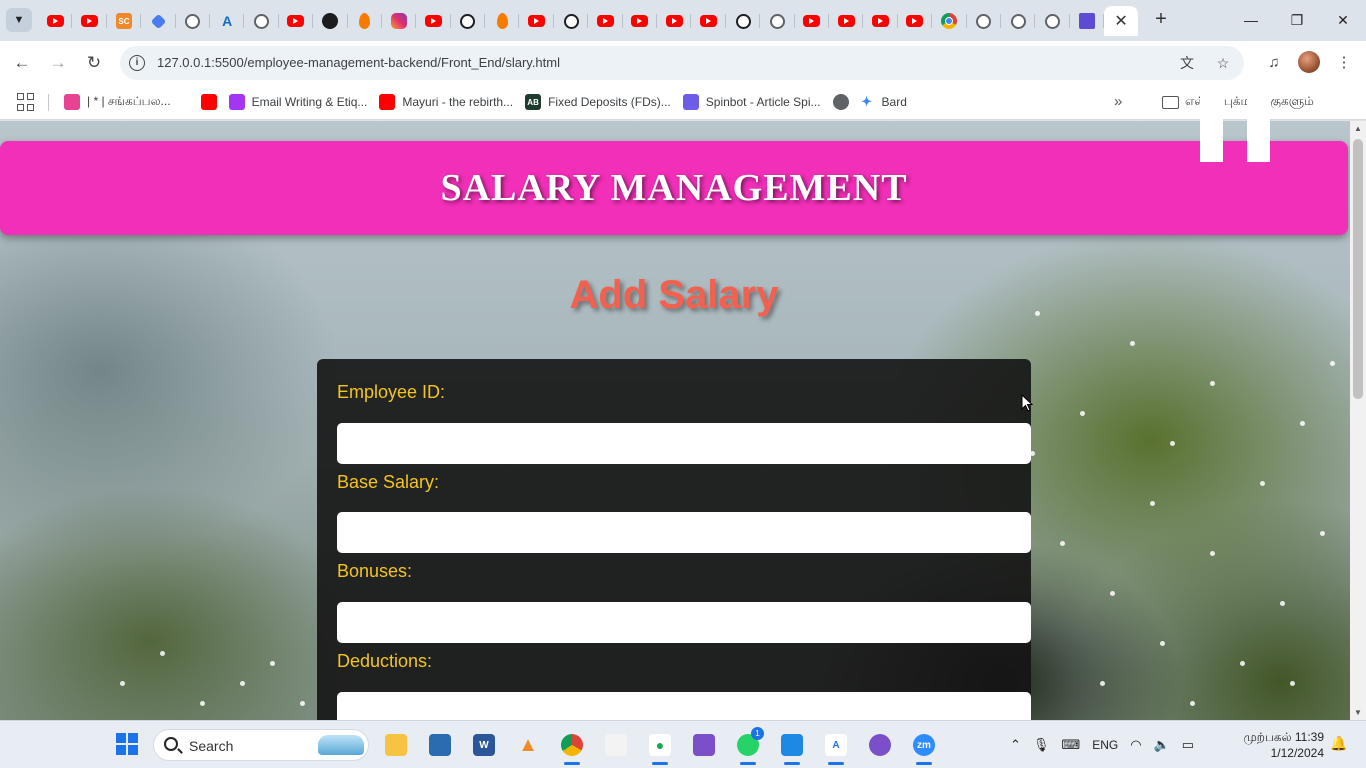 The height and width of the screenshot is (768, 1366). I want to click on battery-icon: ▭, so click(1188, 745).